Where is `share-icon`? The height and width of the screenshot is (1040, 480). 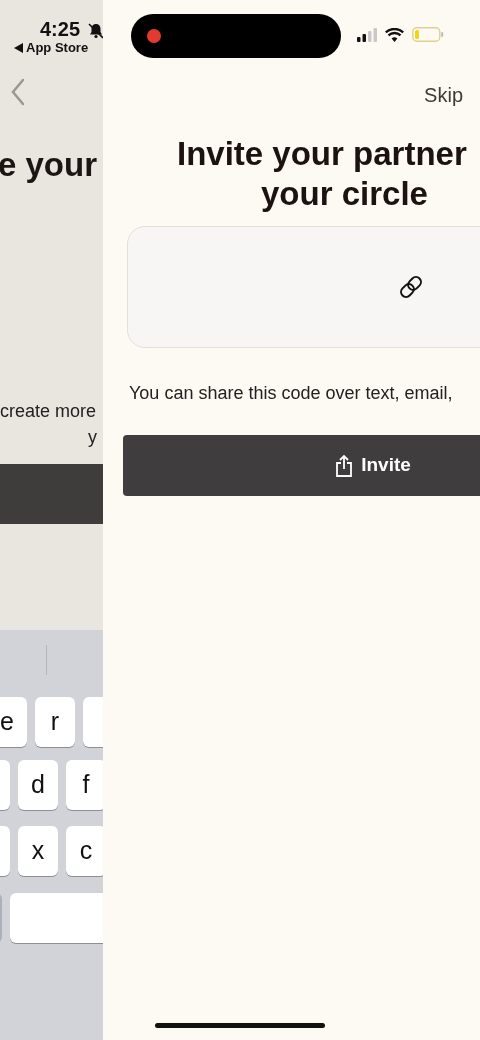
share-icon is located at coordinates (344, 465).